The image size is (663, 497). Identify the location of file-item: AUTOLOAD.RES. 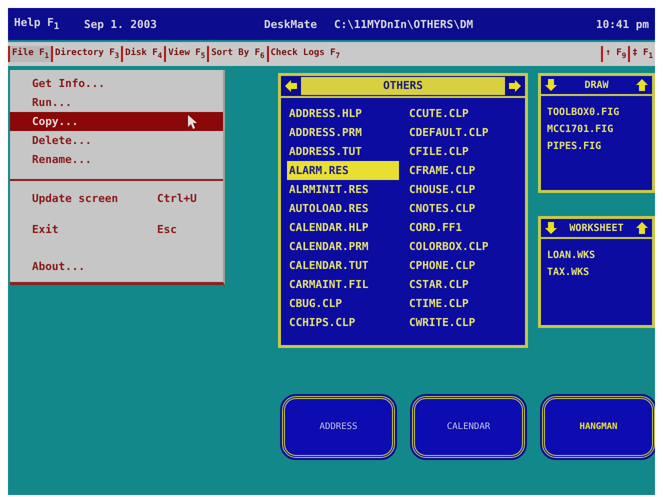
(343, 208).